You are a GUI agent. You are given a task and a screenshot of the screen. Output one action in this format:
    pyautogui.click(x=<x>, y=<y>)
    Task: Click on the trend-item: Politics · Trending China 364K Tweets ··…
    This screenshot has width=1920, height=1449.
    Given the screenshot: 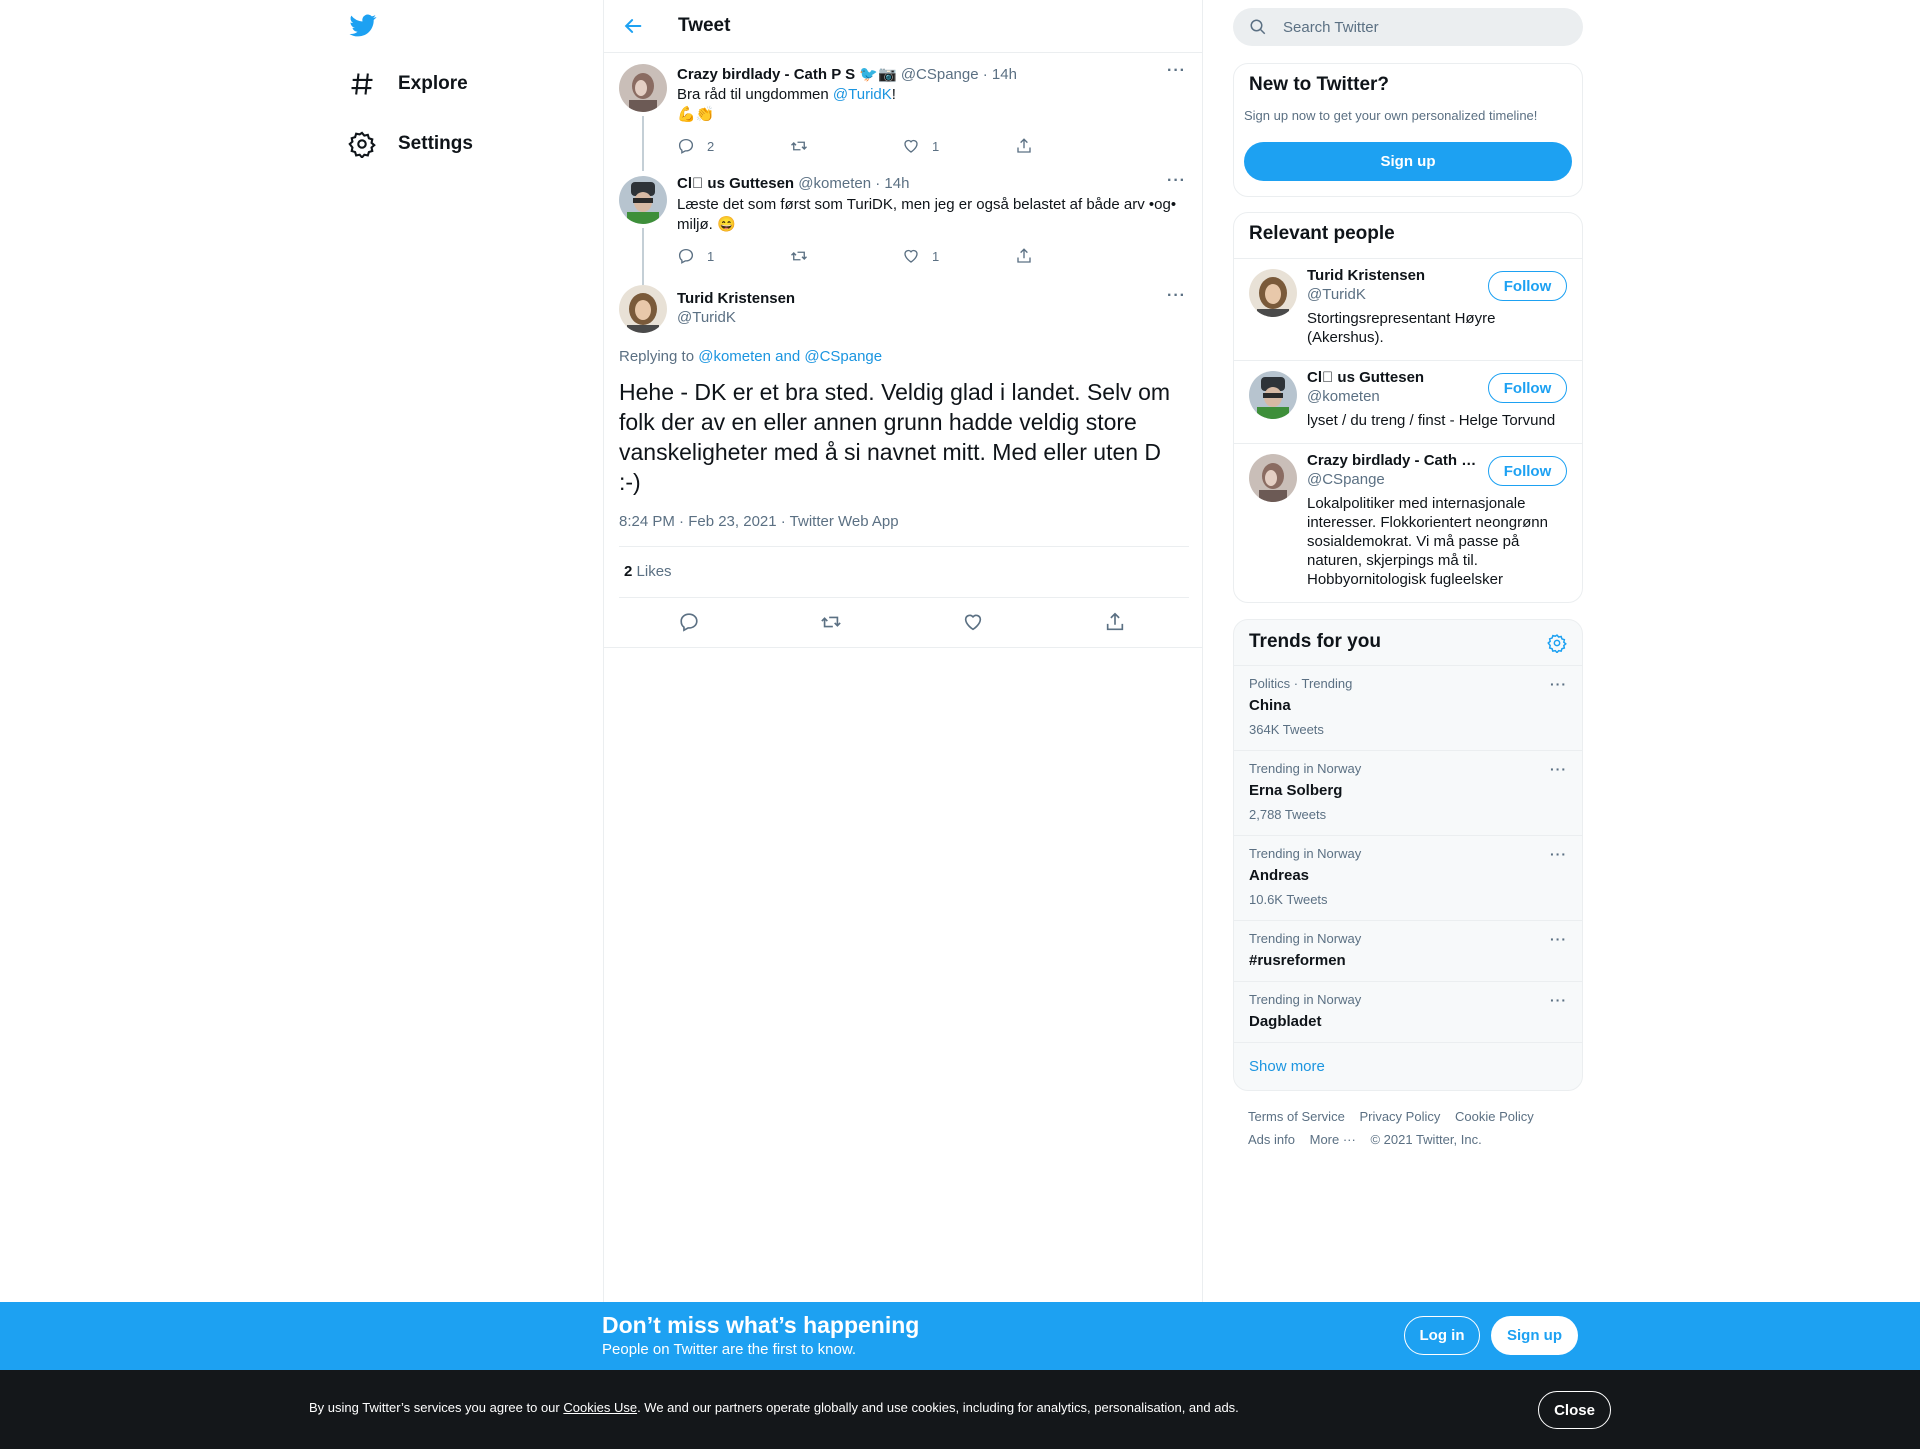 What is the action you would take?
    pyautogui.click(x=1408, y=707)
    